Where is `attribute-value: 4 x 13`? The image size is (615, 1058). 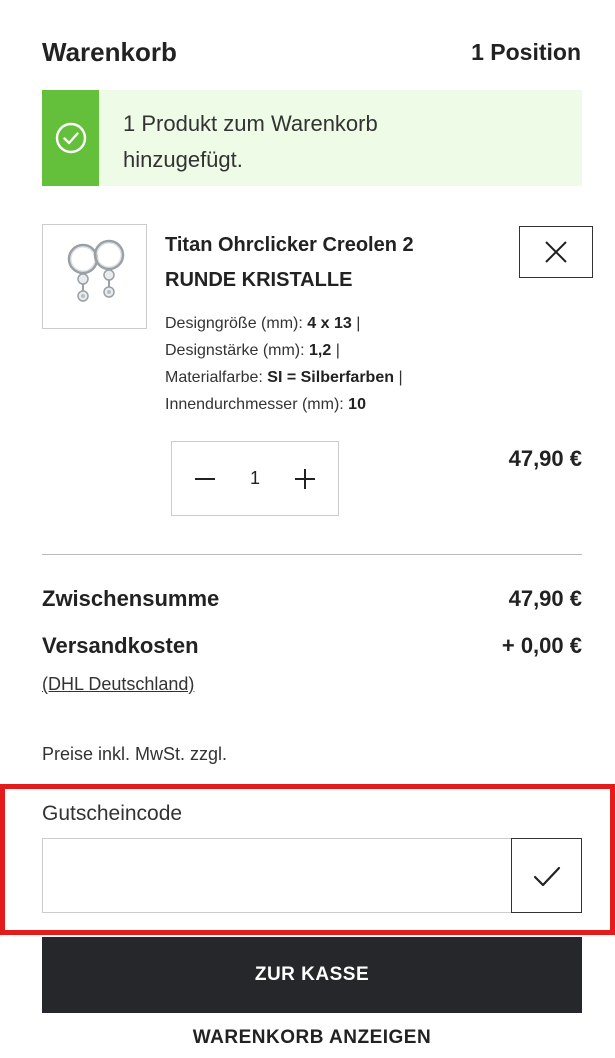 attribute-value: 4 x 13 is located at coordinates (329, 323).